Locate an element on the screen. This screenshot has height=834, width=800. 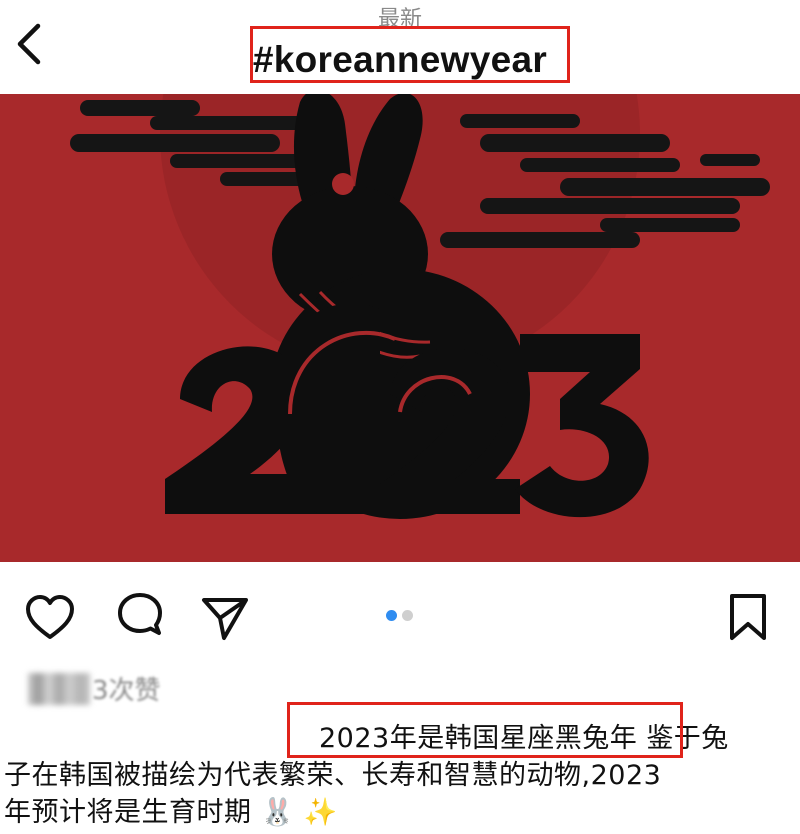
send-icon is located at coordinates (225, 619).